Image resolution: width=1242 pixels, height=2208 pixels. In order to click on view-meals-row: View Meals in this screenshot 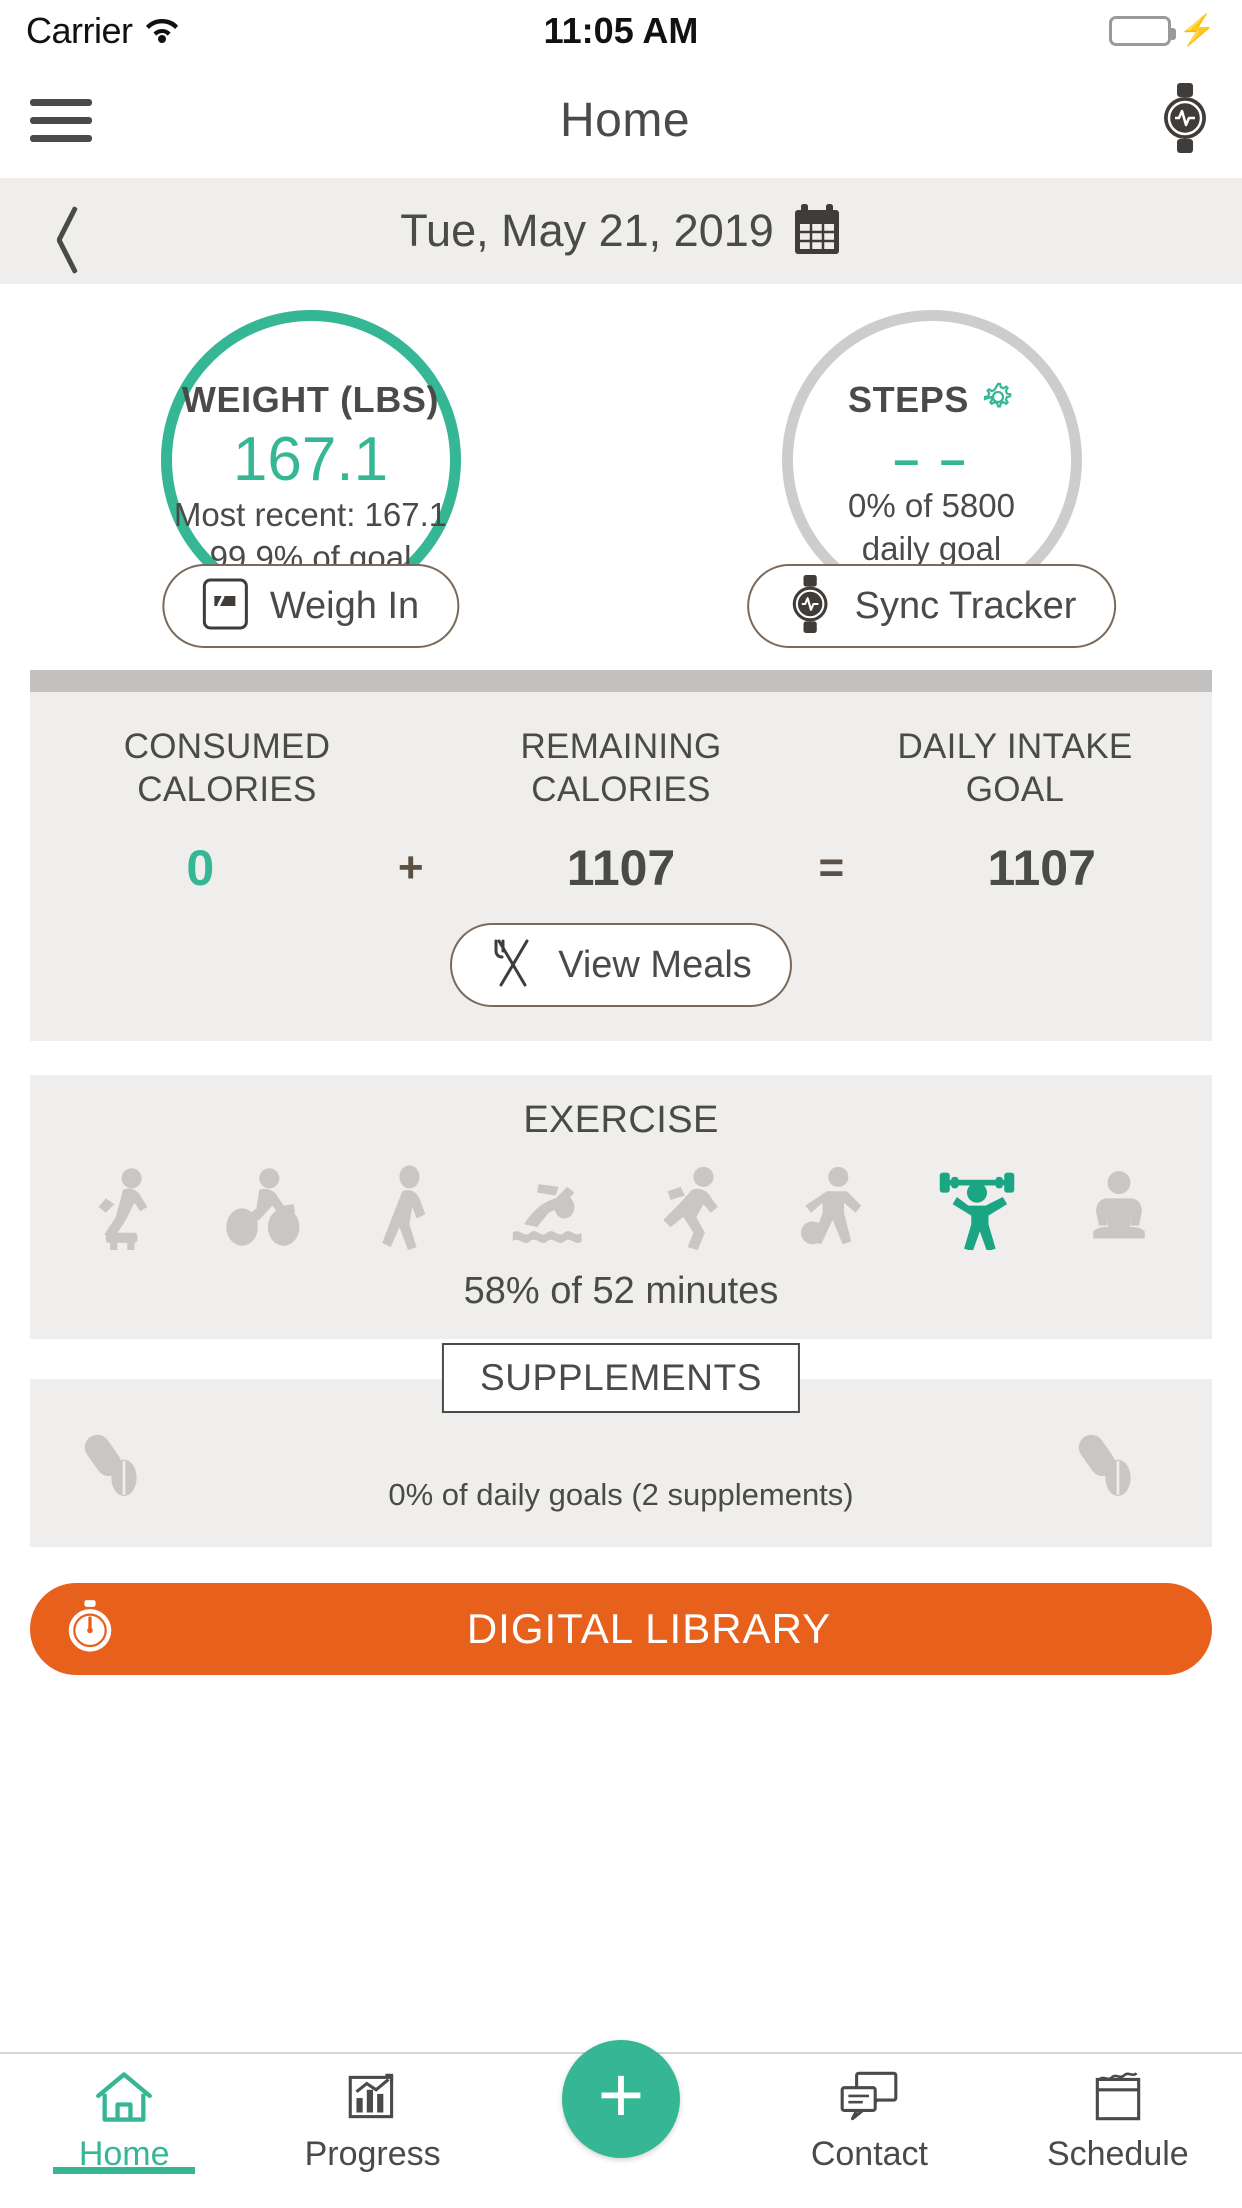, I will do `click(621, 969)`.